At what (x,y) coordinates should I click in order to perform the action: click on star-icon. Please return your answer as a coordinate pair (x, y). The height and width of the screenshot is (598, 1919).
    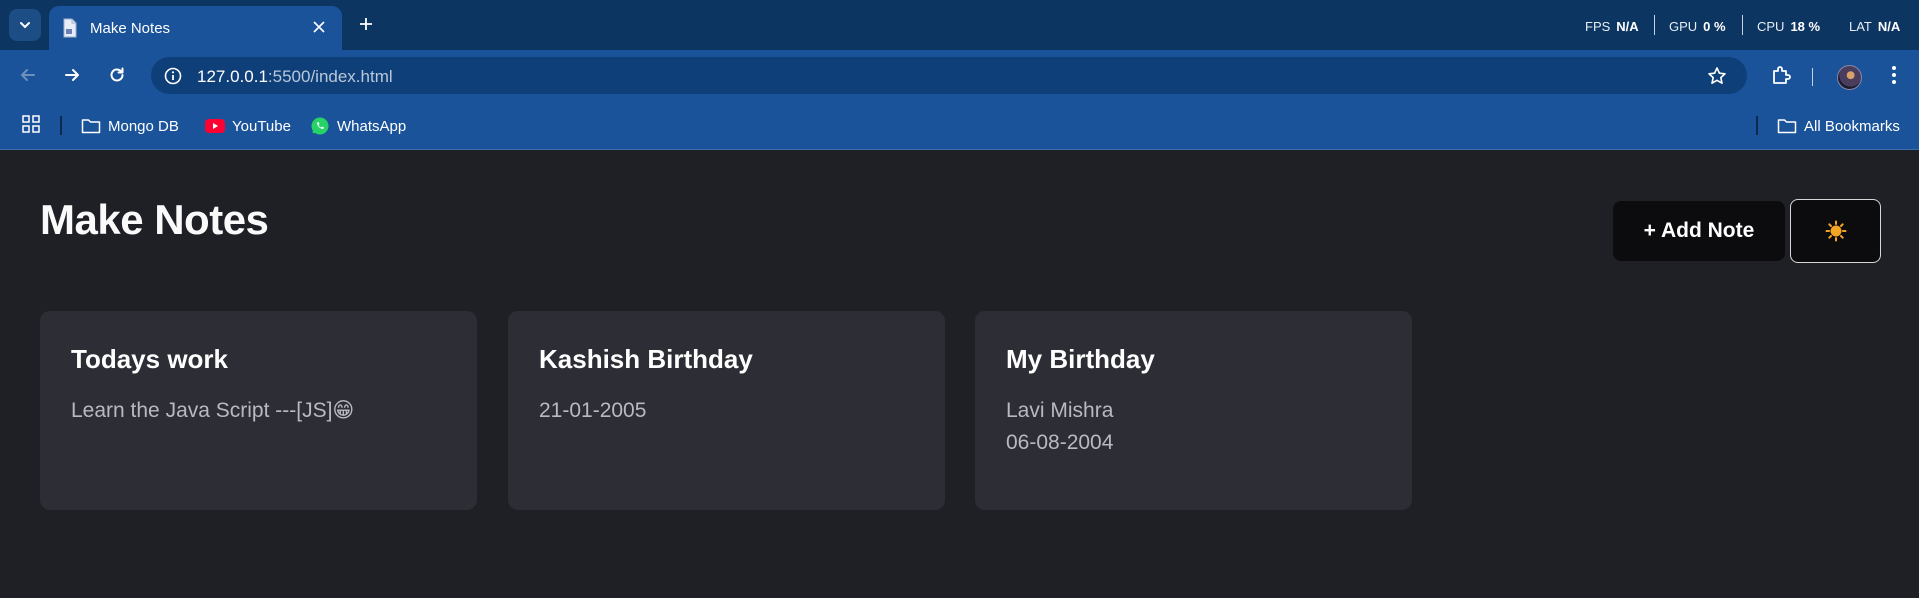
    Looking at the image, I should click on (1717, 75).